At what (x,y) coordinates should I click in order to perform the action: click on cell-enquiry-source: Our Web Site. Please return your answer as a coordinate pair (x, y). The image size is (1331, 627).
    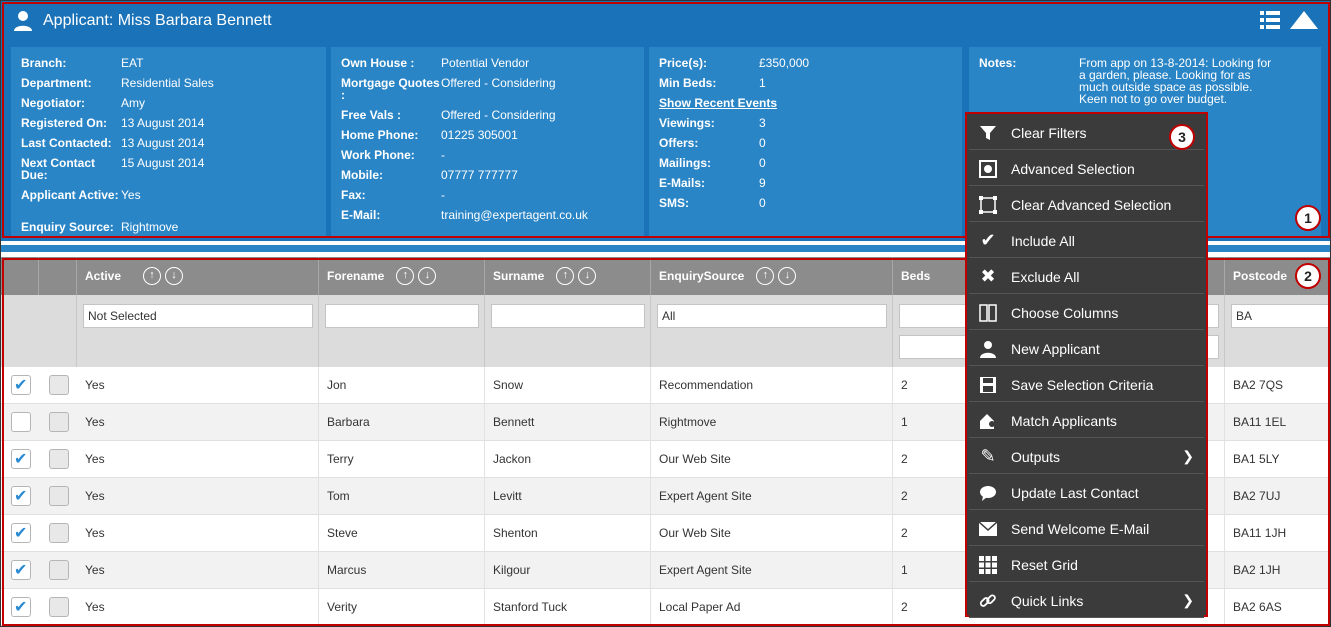
    Looking at the image, I should click on (772, 459).